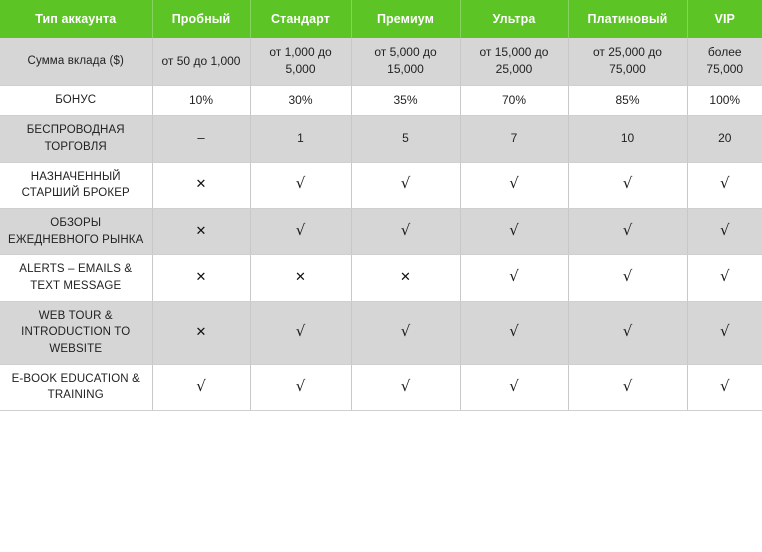 The height and width of the screenshot is (552, 762). I want to click on cell-value: 35%, so click(405, 99).